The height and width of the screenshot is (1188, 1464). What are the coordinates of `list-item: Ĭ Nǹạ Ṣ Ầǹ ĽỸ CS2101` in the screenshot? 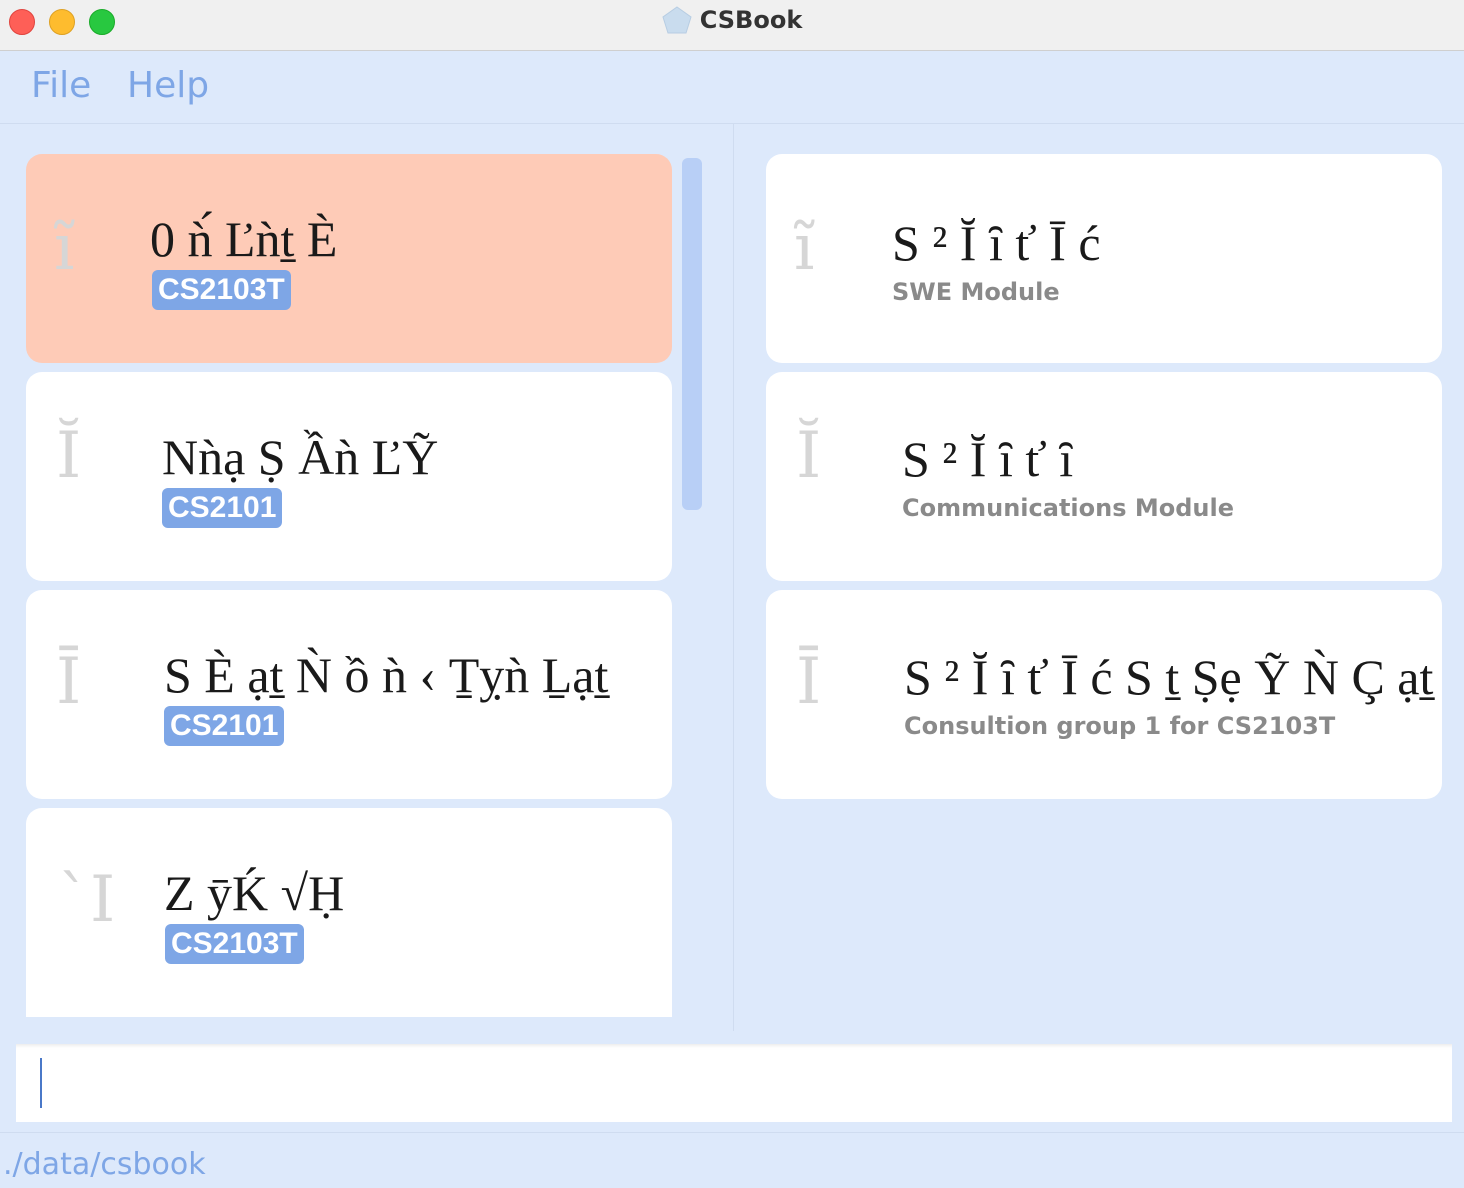 It's located at (349, 476).